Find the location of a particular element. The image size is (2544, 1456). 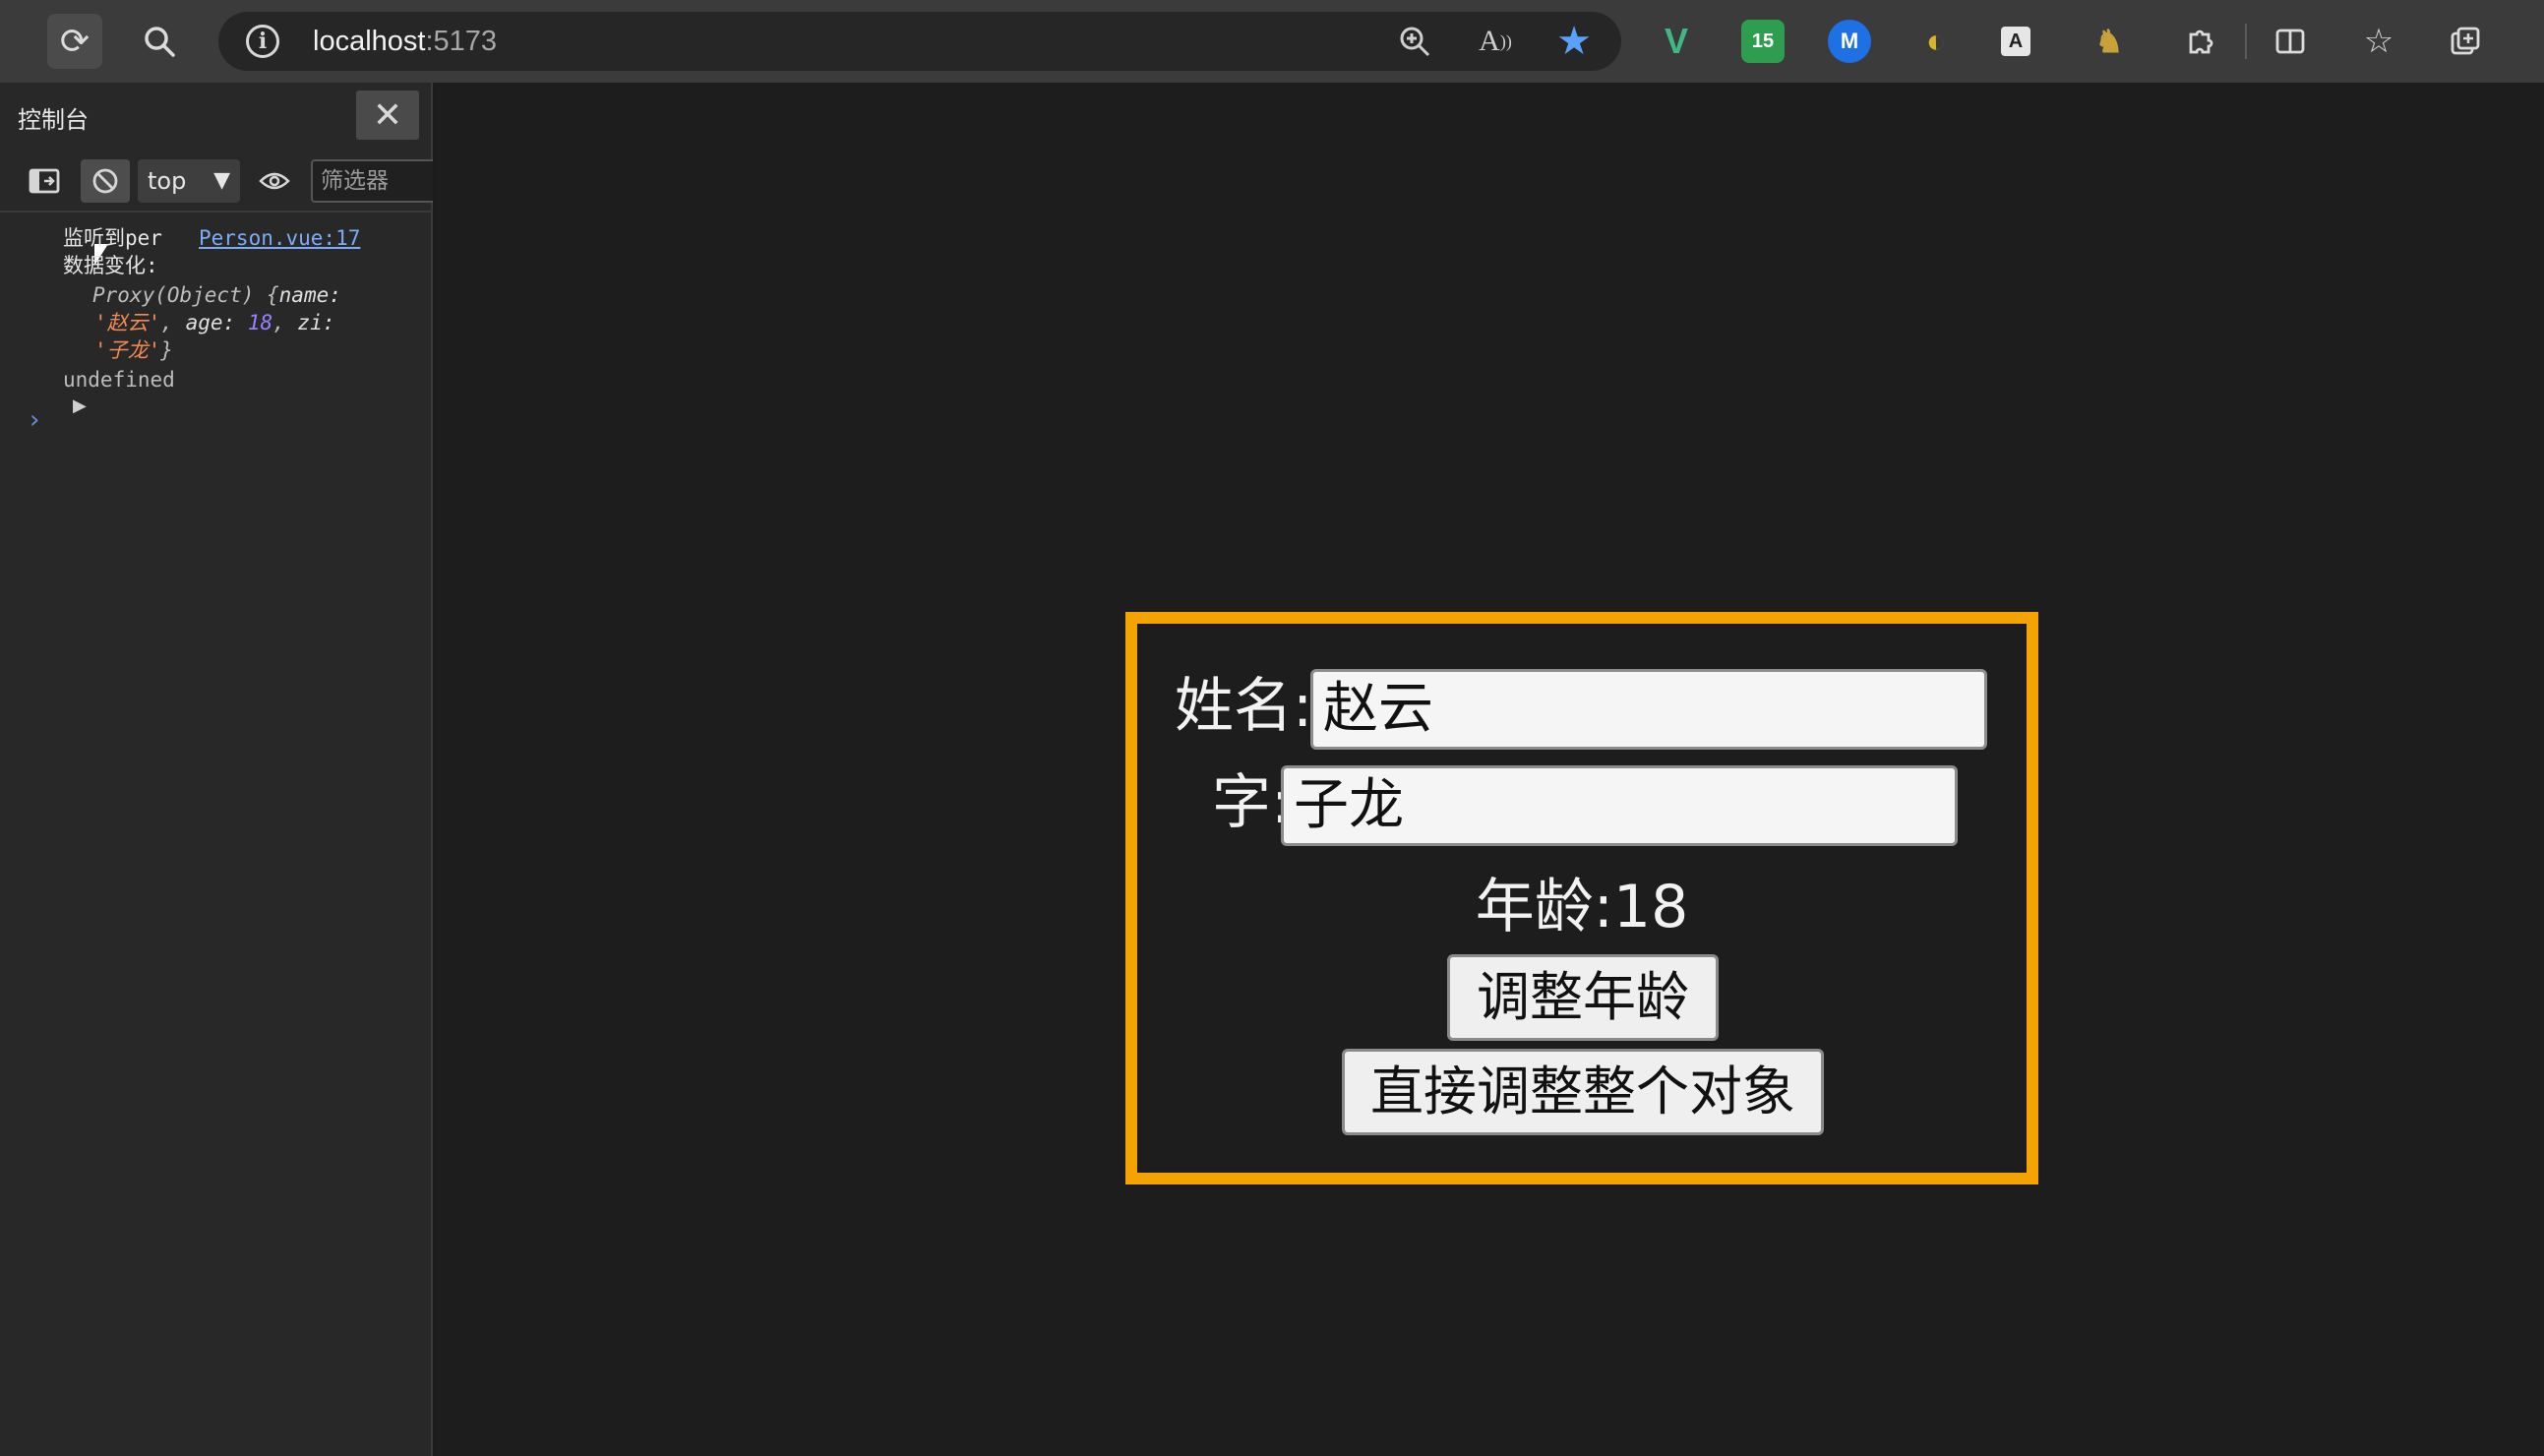

badge-extension: 15 is located at coordinates (1763, 41).